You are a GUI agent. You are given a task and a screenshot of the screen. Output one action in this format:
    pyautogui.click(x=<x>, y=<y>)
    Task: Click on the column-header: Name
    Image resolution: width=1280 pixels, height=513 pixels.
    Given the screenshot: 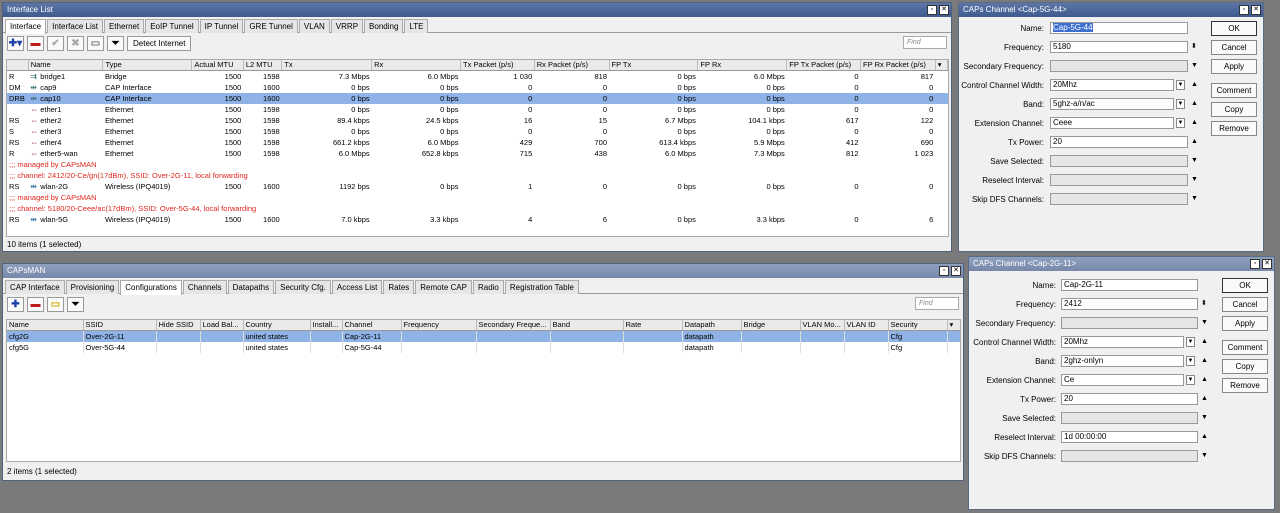 What is the action you would take?
    pyautogui.click(x=66, y=65)
    